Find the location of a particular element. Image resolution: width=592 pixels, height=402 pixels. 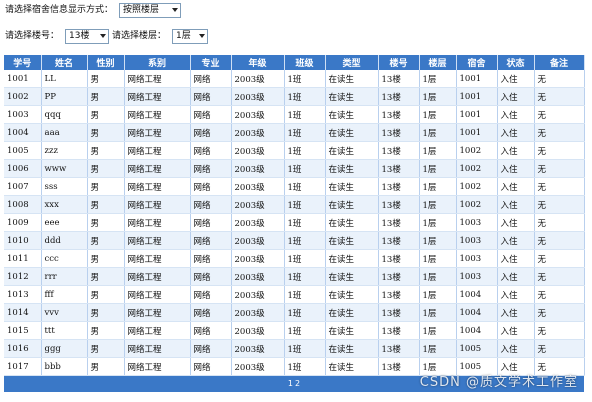

table-cell: LL is located at coordinates (64, 79).